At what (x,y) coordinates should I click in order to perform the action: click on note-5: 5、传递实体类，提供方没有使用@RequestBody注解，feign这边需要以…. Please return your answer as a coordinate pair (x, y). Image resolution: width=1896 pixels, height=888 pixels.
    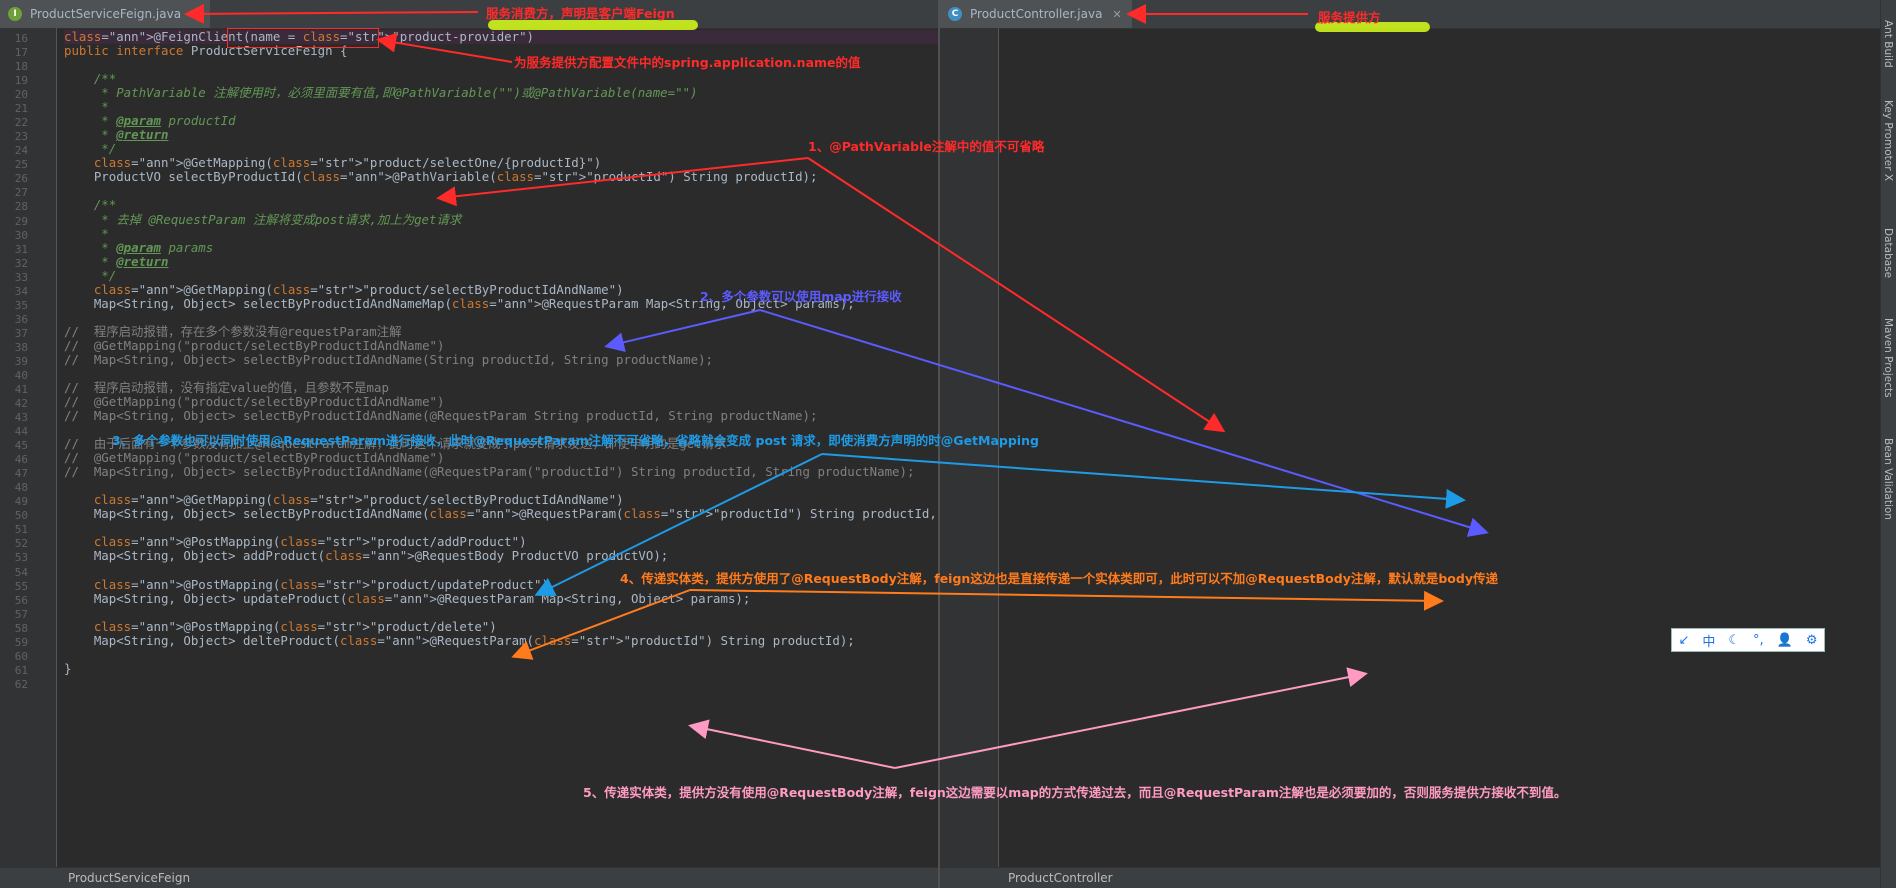
    Looking at the image, I should click on (1075, 792).